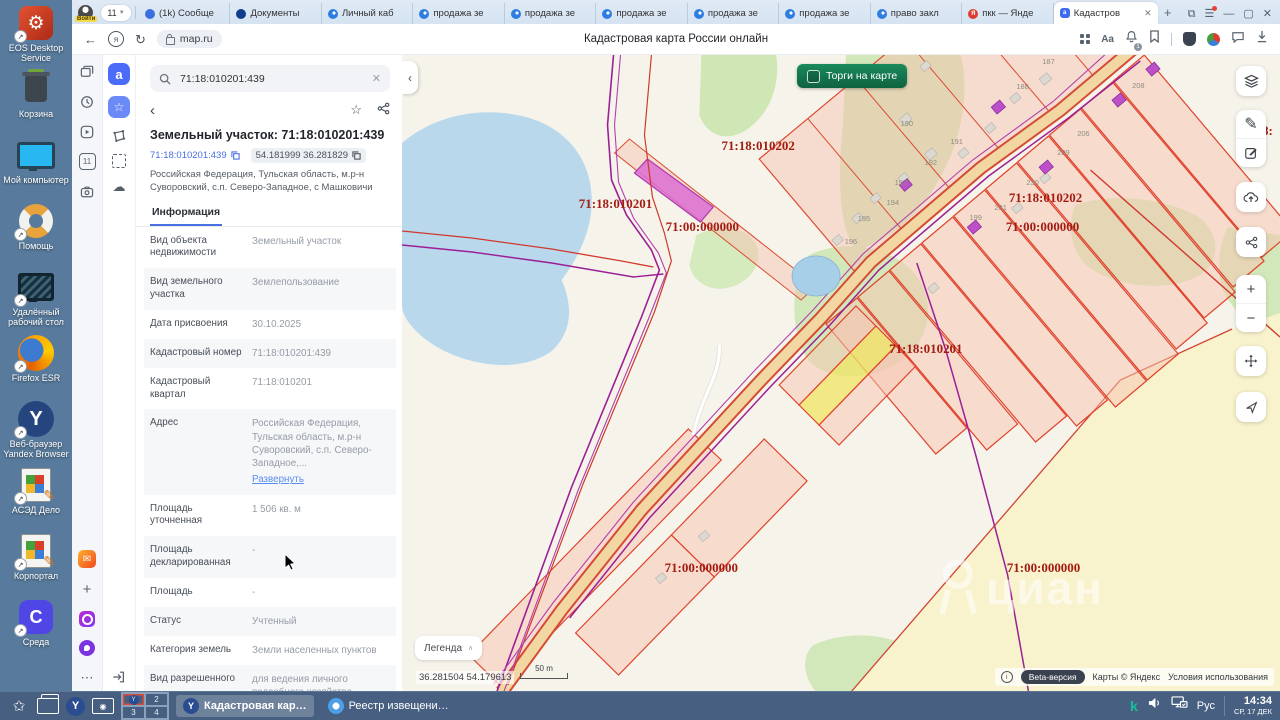  What do you see at coordinates (36, 235) in the screenshot?
I see `desktop-icon-help: ↗ Помощь` at bounding box center [36, 235].